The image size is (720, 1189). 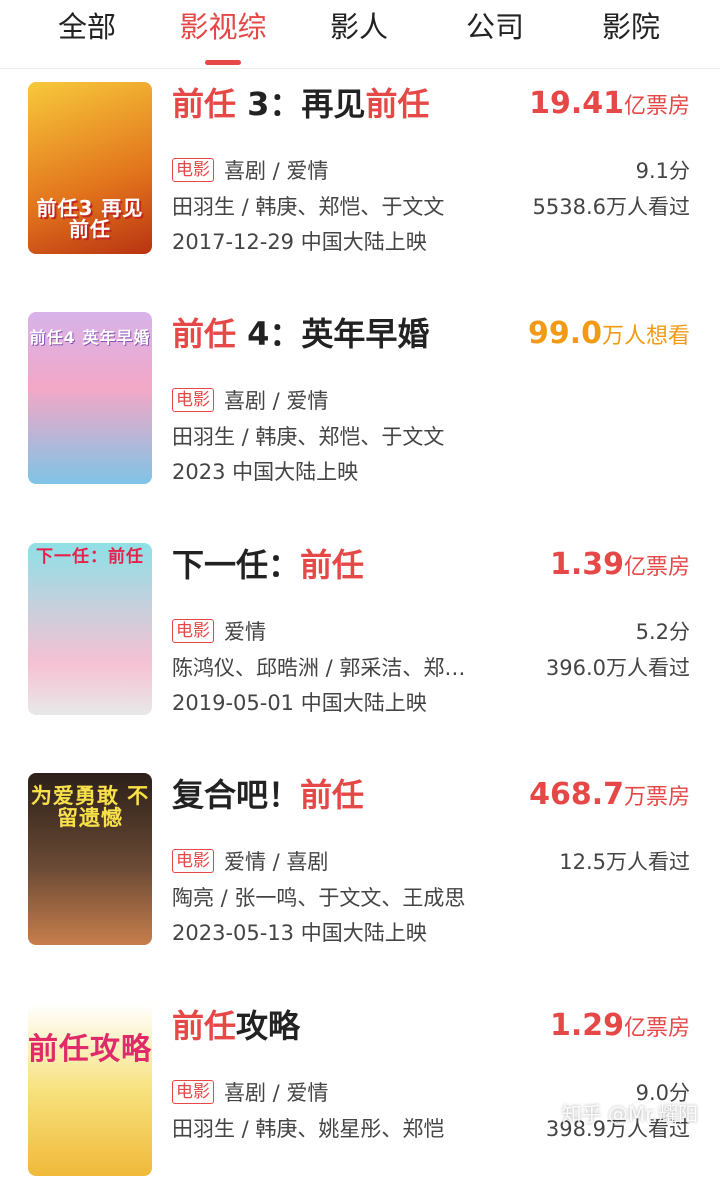 What do you see at coordinates (617, 668) in the screenshot?
I see `movie-views: 396.0万人看过` at bounding box center [617, 668].